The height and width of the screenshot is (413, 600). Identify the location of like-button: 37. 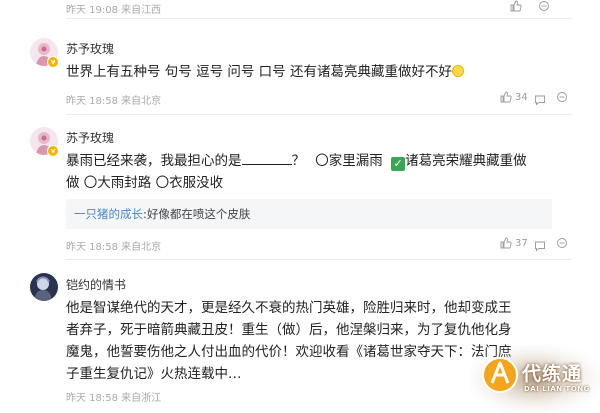
(514, 243).